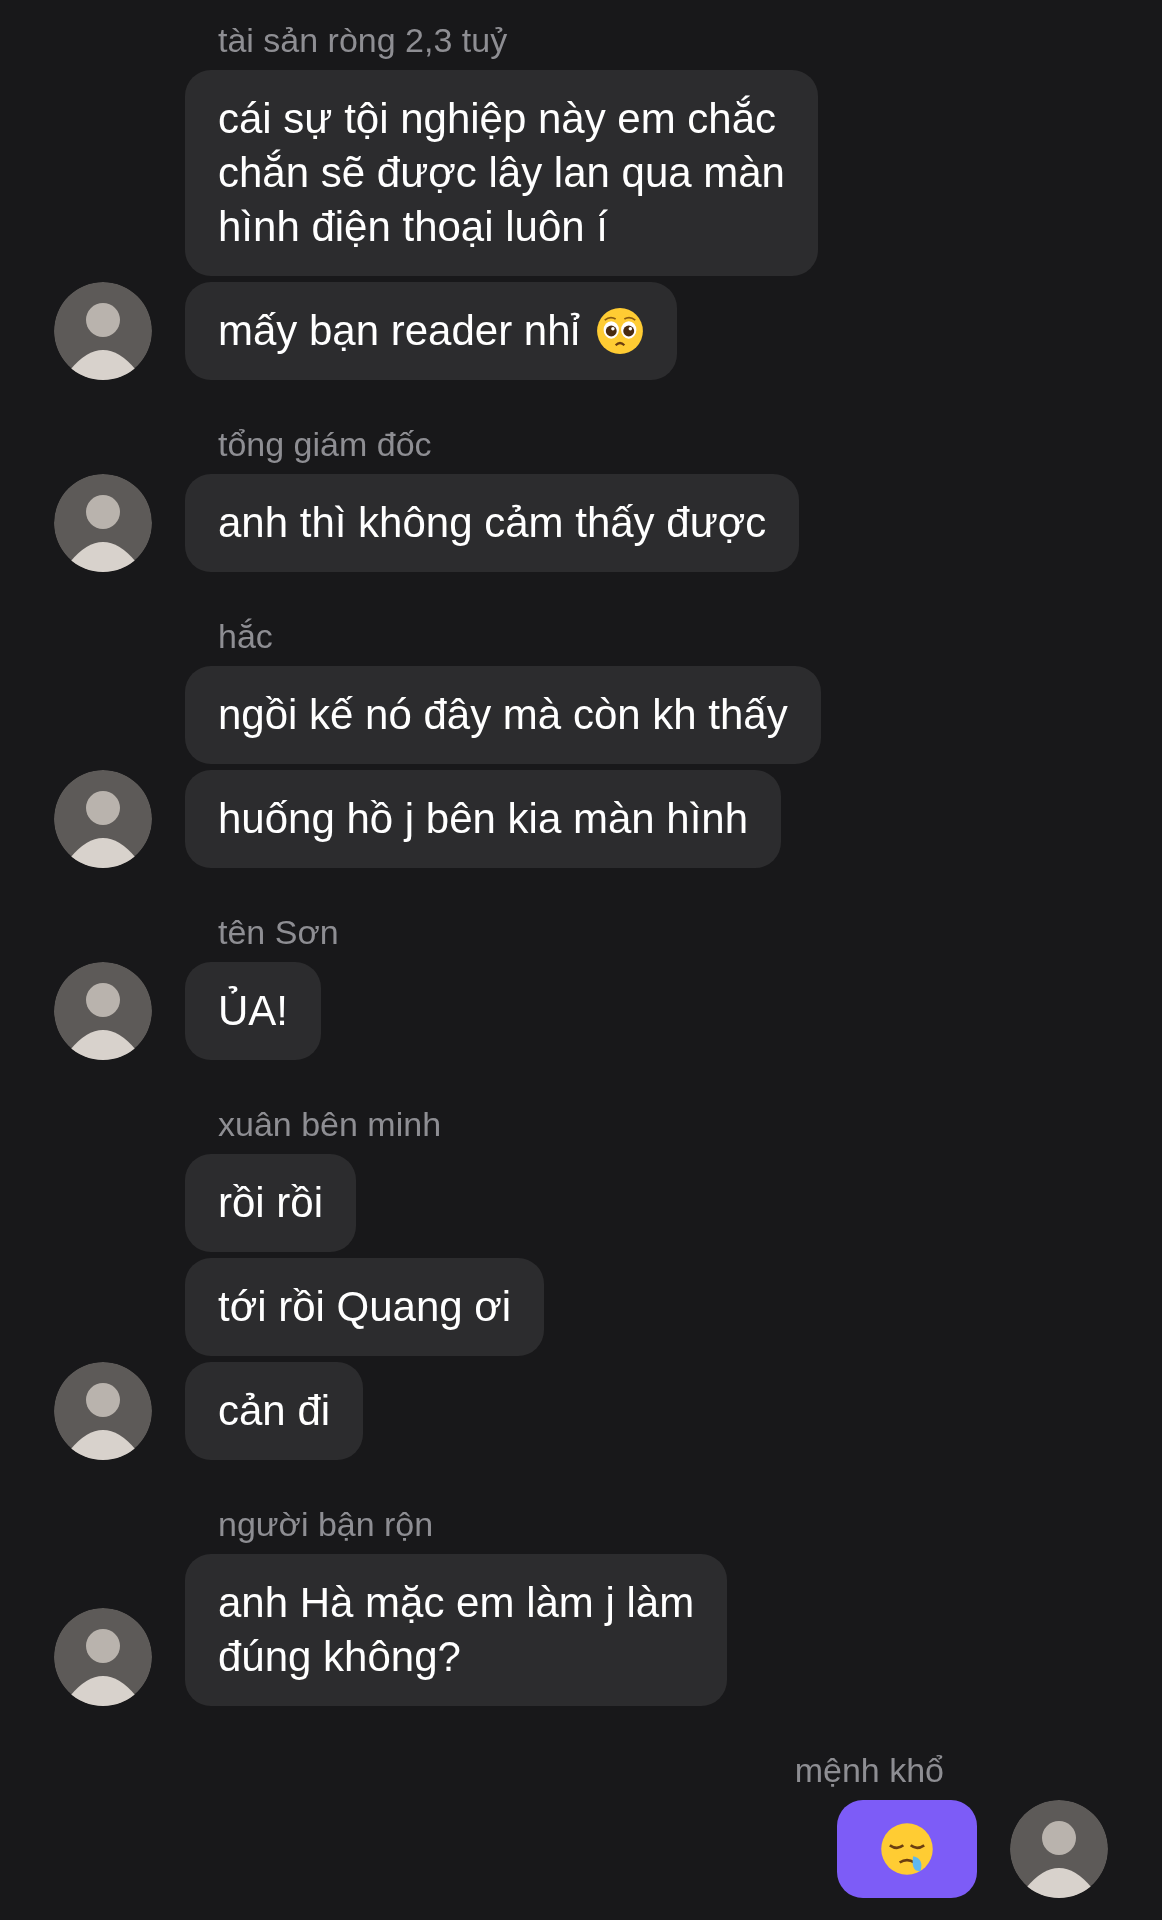 The width and height of the screenshot is (1162, 1920). Describe the element at coordinates (869, 1770) in the screenshot. I see `sender-name: mệnh khổ` at that location.